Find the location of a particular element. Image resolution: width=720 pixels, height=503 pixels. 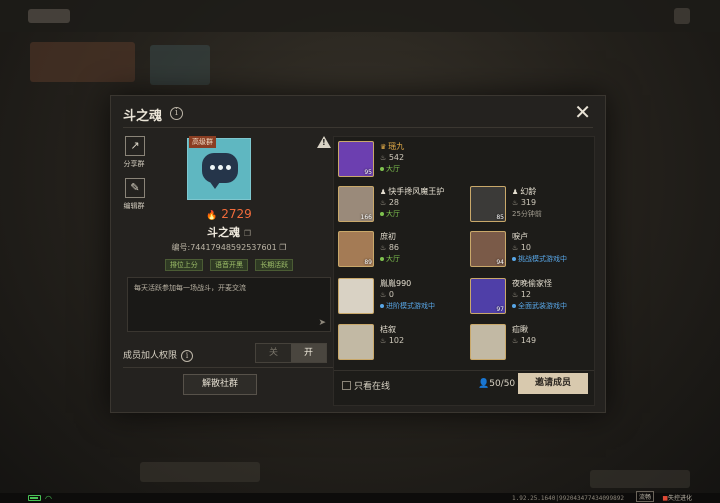

member-card: 89 庶初 ♨ 86 大厅 is located at coordinates (400, 250).